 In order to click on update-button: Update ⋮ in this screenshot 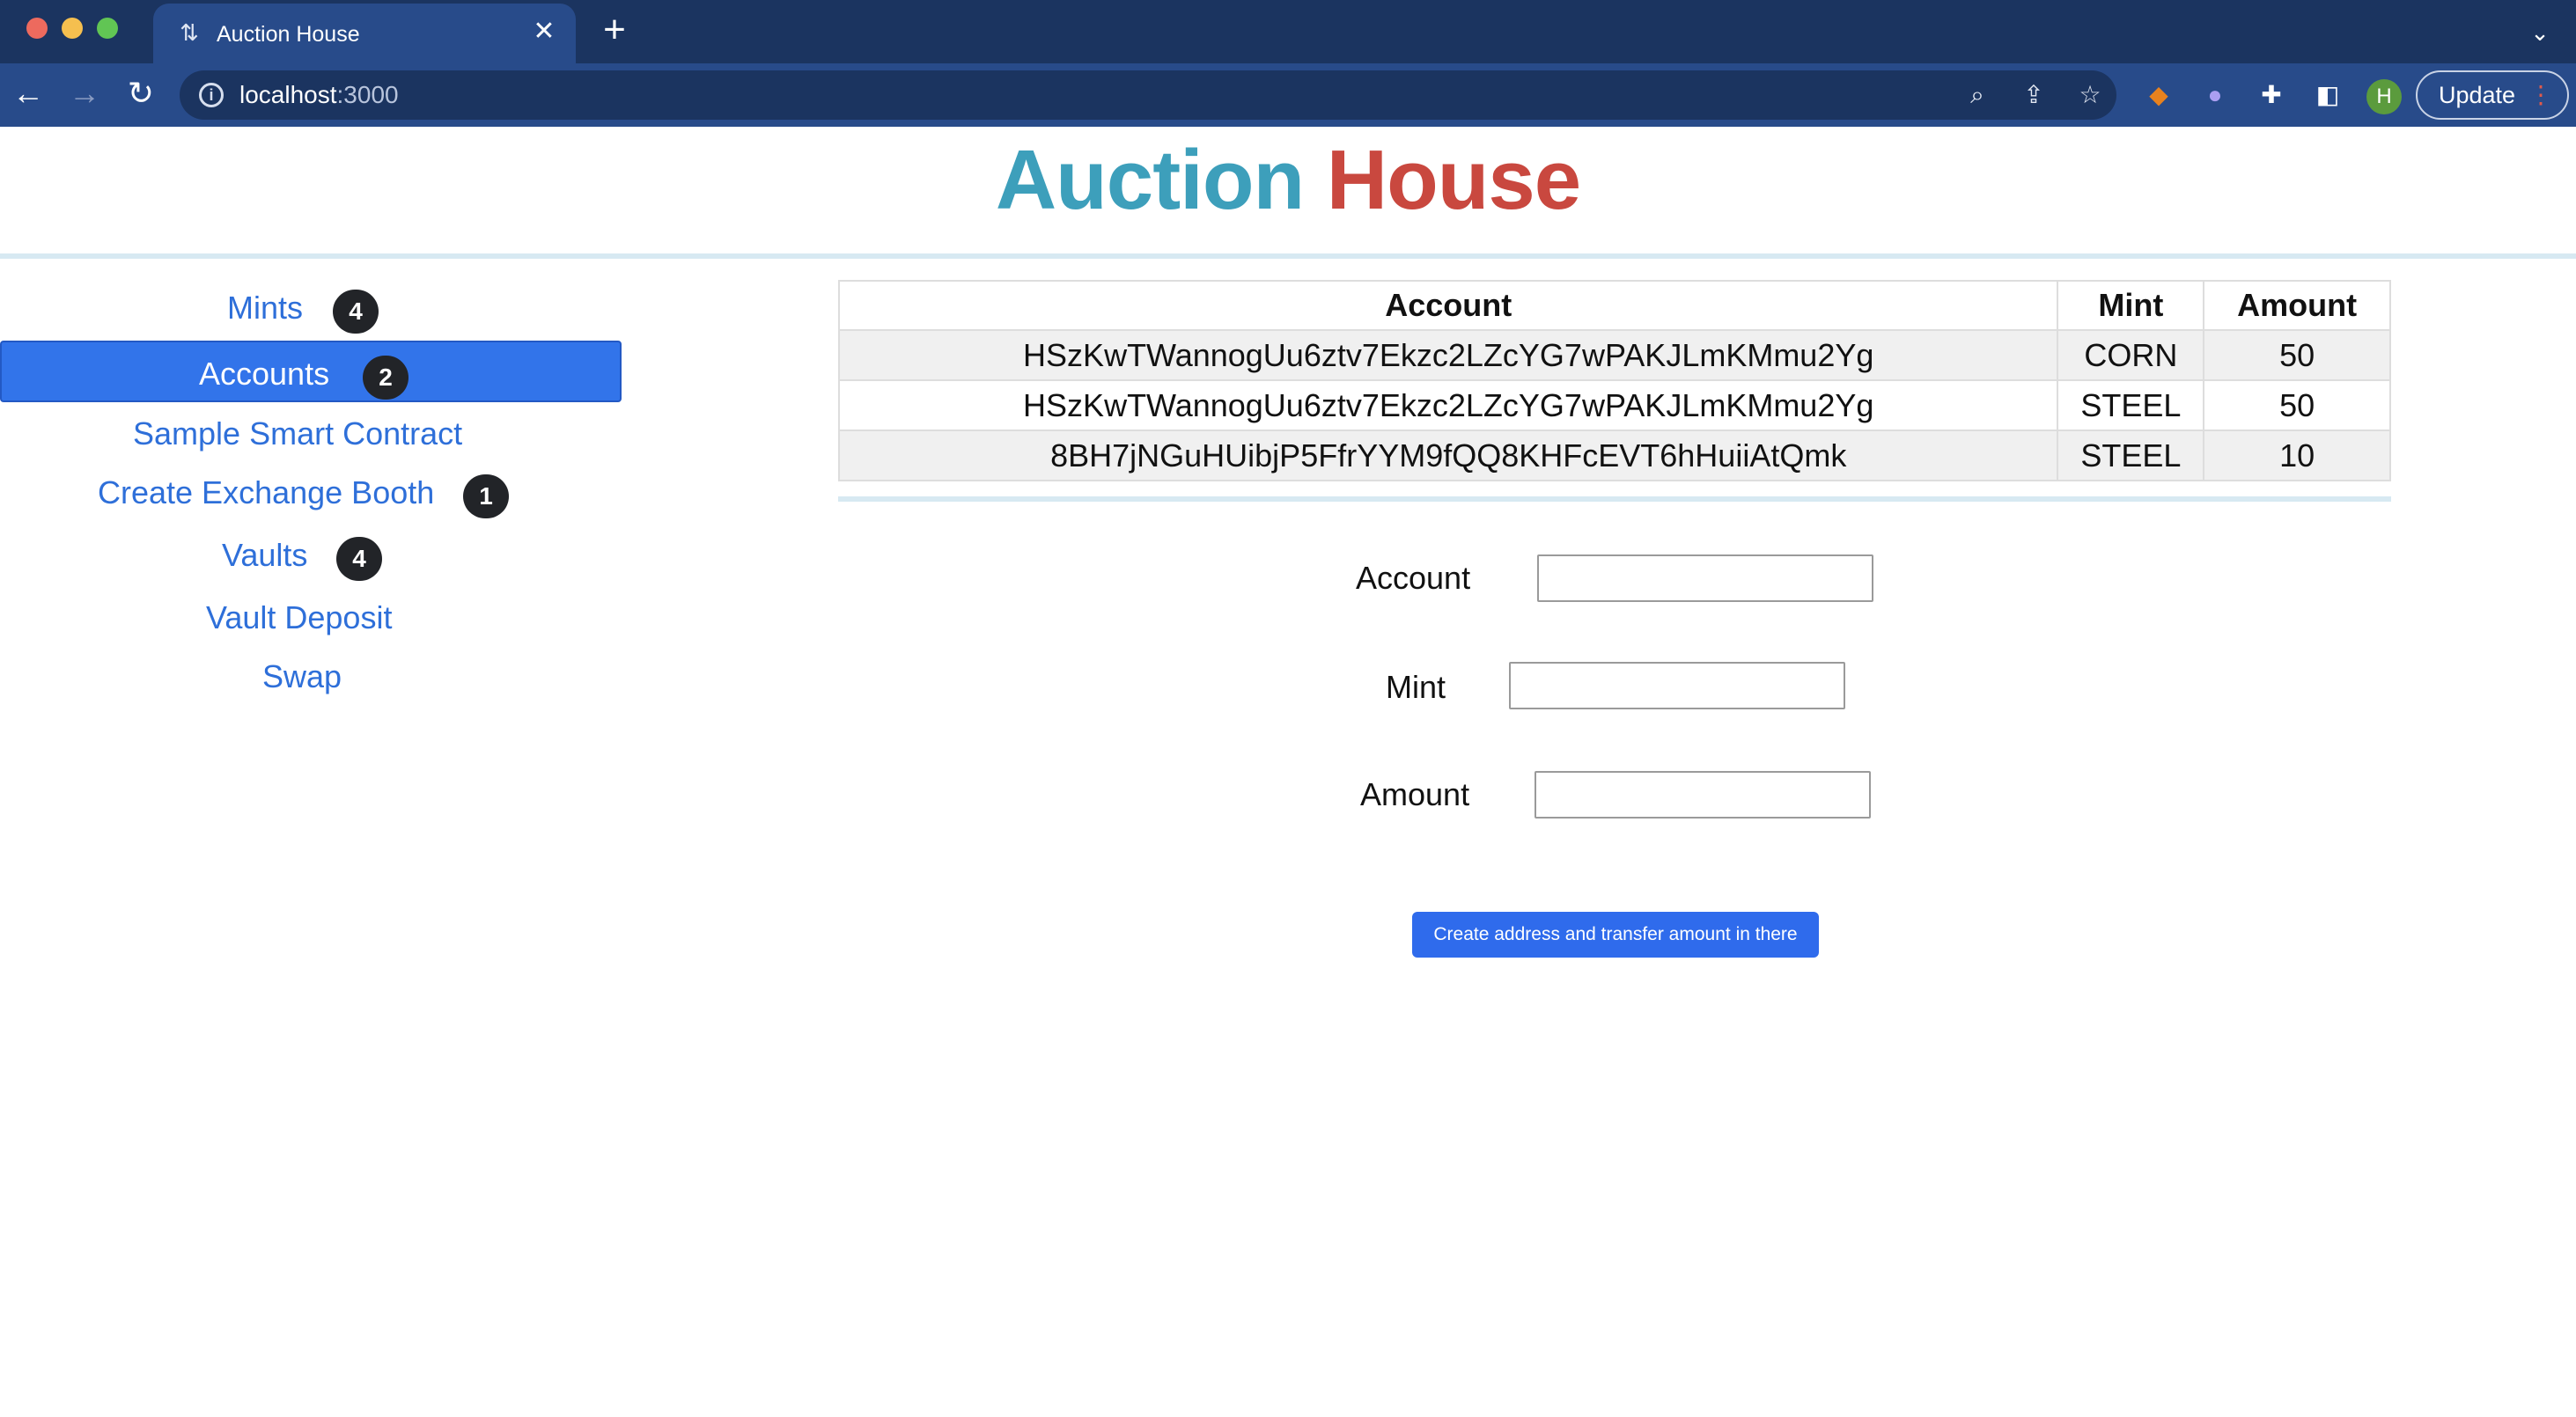, I will do `click(2493, 95)`.